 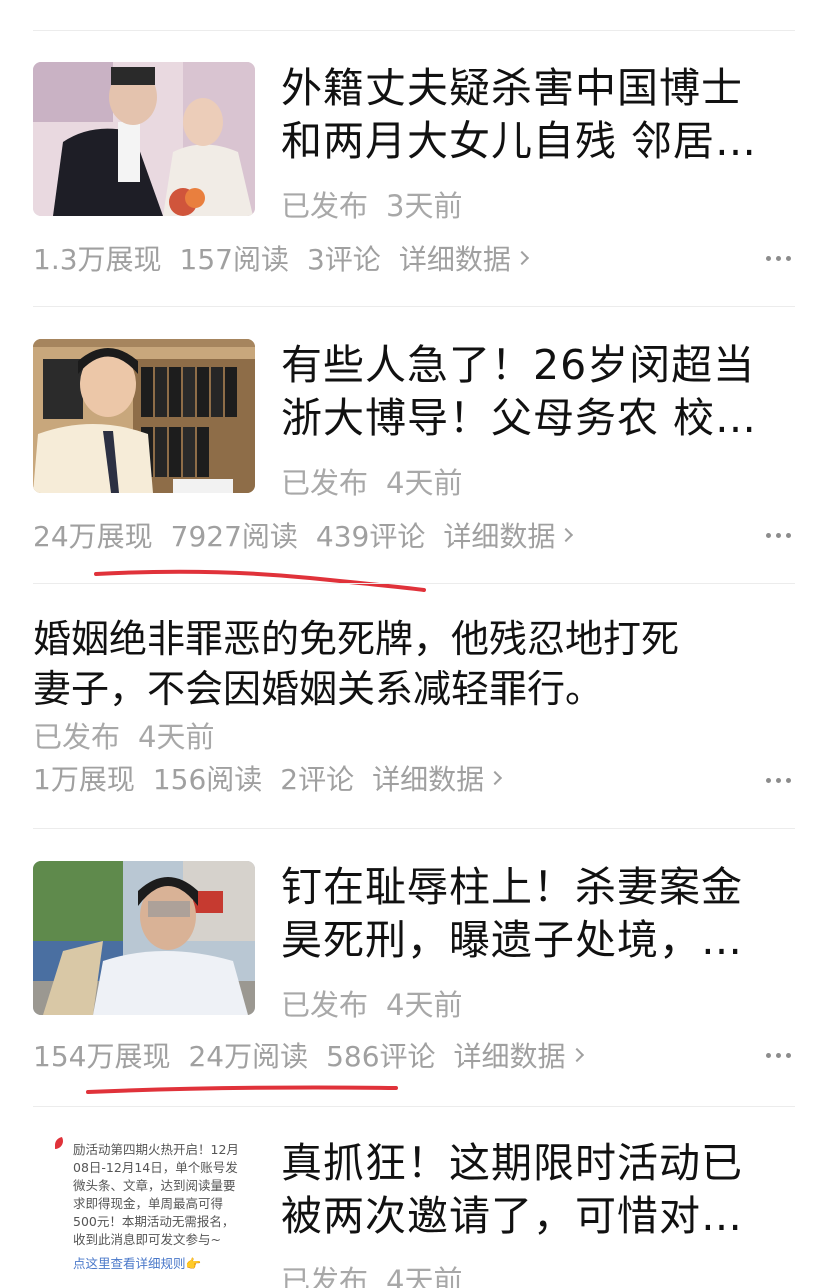 What do you see at coordinates (512, 887) in the screenshot?
I see `title-line: 钉在耻辱柱上！杀妻案金` at bounding box center [512, 887].